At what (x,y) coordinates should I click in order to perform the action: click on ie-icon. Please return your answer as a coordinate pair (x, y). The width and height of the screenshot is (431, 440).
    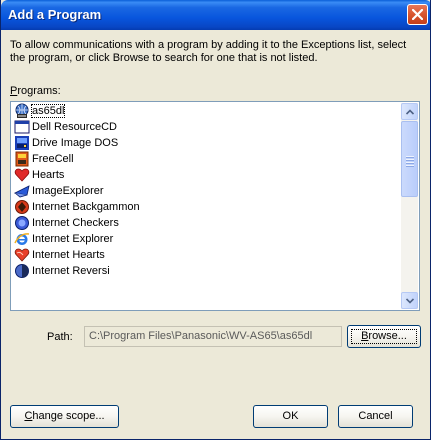
    Looking at the image, I should click on (22, 239).